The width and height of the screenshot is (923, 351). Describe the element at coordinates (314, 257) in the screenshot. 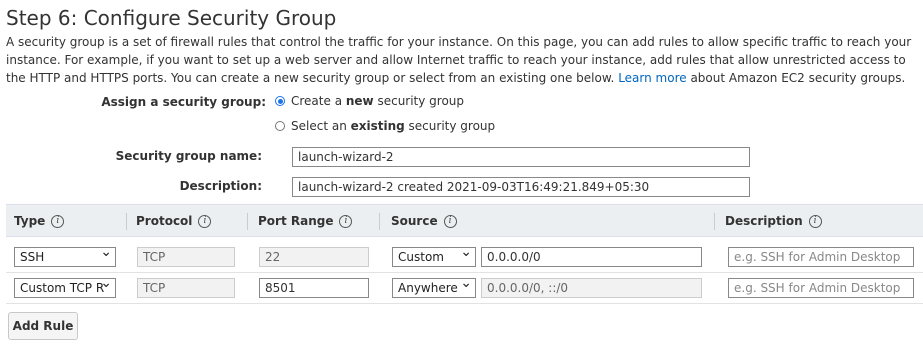

I see `port-range-field: 22` at that location.